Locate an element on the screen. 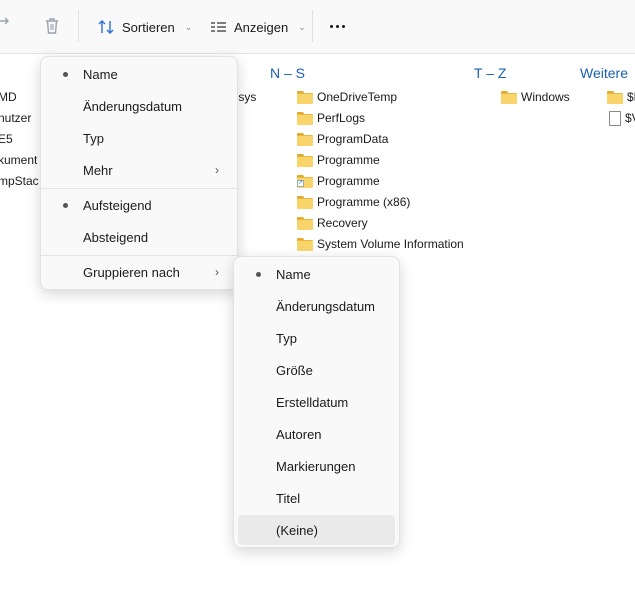 This screenshot has height=607, width=635. list-item: mpStac is located at coordinates (19, 181).